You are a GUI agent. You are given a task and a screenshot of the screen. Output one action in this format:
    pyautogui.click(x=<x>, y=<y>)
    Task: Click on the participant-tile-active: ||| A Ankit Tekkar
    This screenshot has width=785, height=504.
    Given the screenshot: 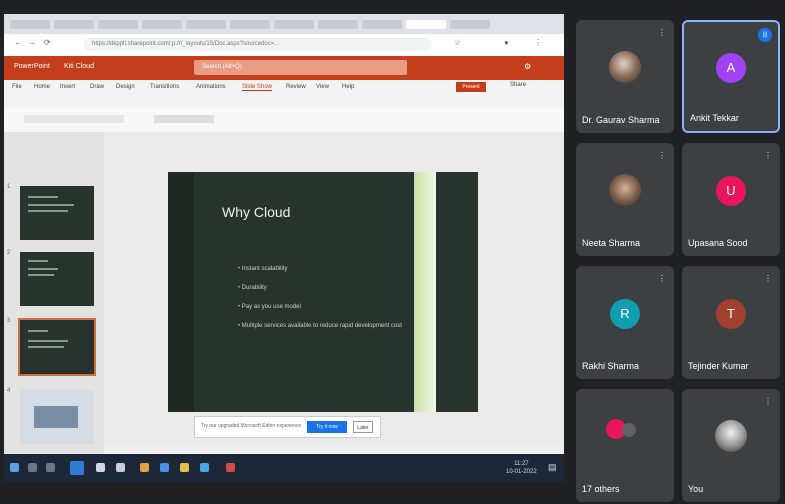 What is the action you would take?
    pyautogui.click(x=731, y=76)
    